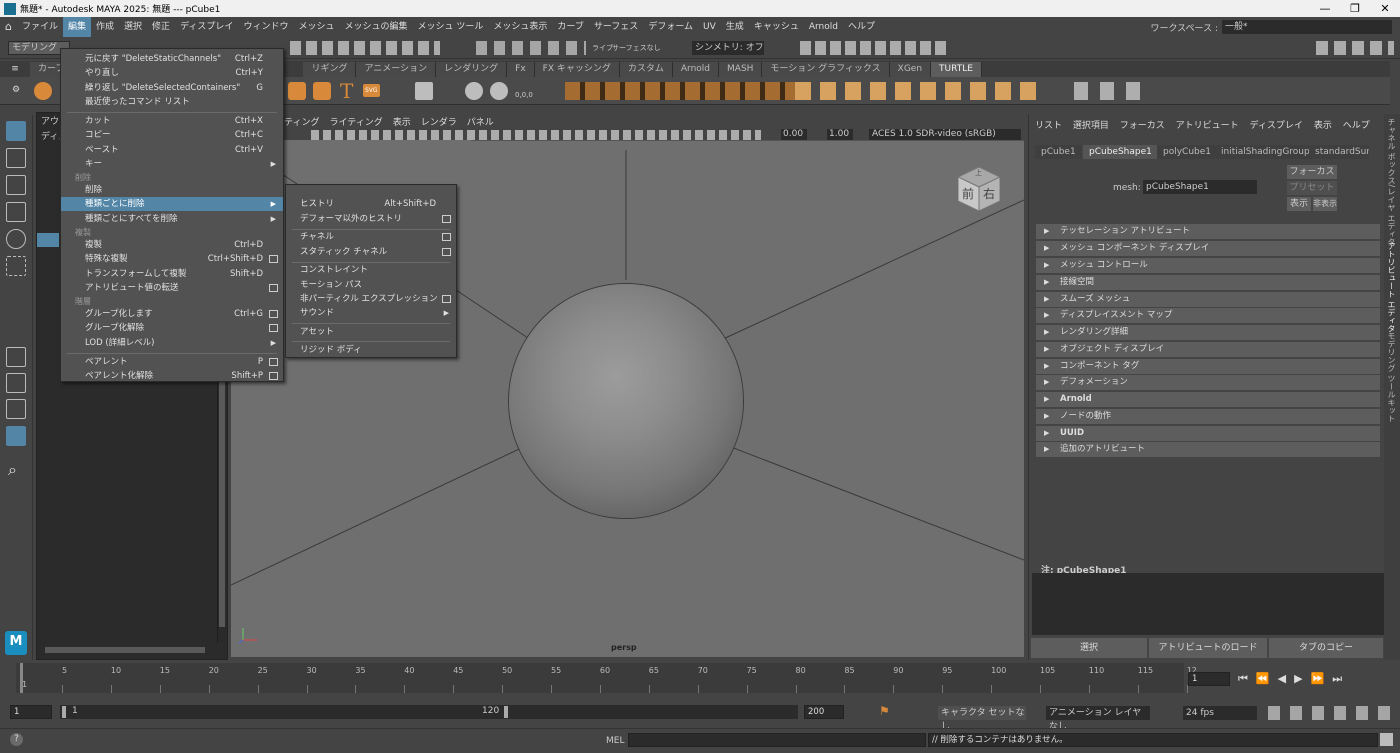  What do you see at coordinates (40, 27) in the screenshot?
I see `menu-file: ファイル` at bounding box center [40, 27].